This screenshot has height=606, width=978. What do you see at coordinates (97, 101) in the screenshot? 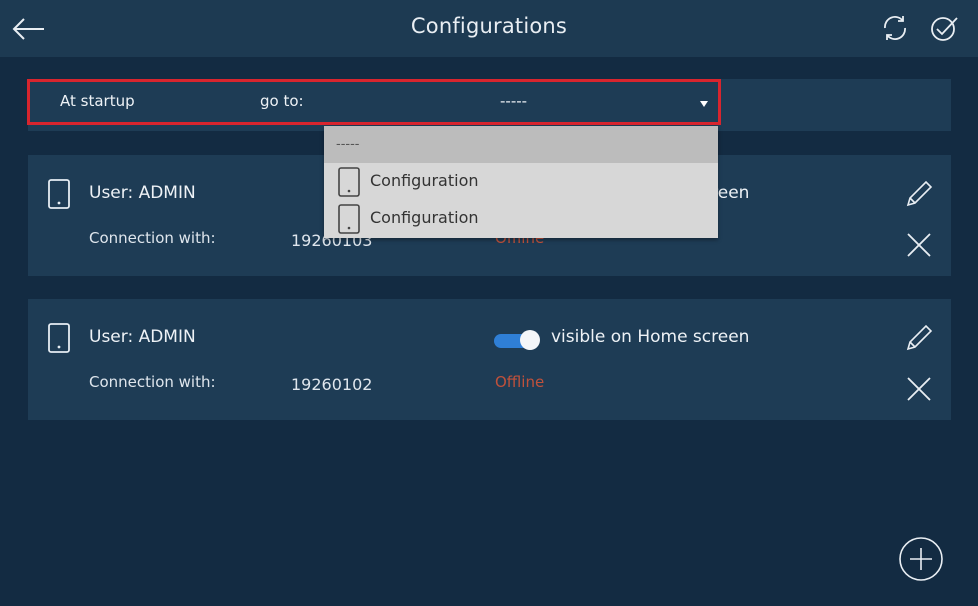
I see `startup-label: At startup` at bounding box center [97, 101].